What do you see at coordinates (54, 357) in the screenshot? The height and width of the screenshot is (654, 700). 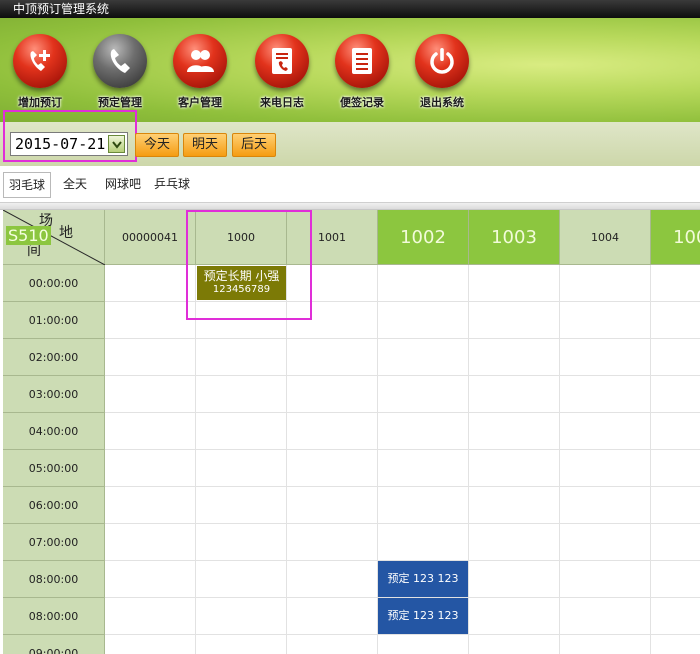 I see `time-row-header: 02:00:00` at bounding box center [54, 357].